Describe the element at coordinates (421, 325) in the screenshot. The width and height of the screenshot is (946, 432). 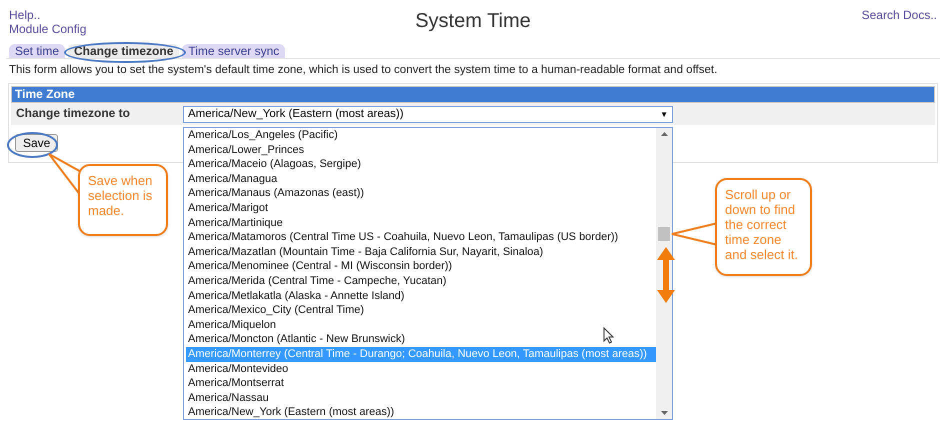
I see `timezone-option: America/Miquelon` at that location.